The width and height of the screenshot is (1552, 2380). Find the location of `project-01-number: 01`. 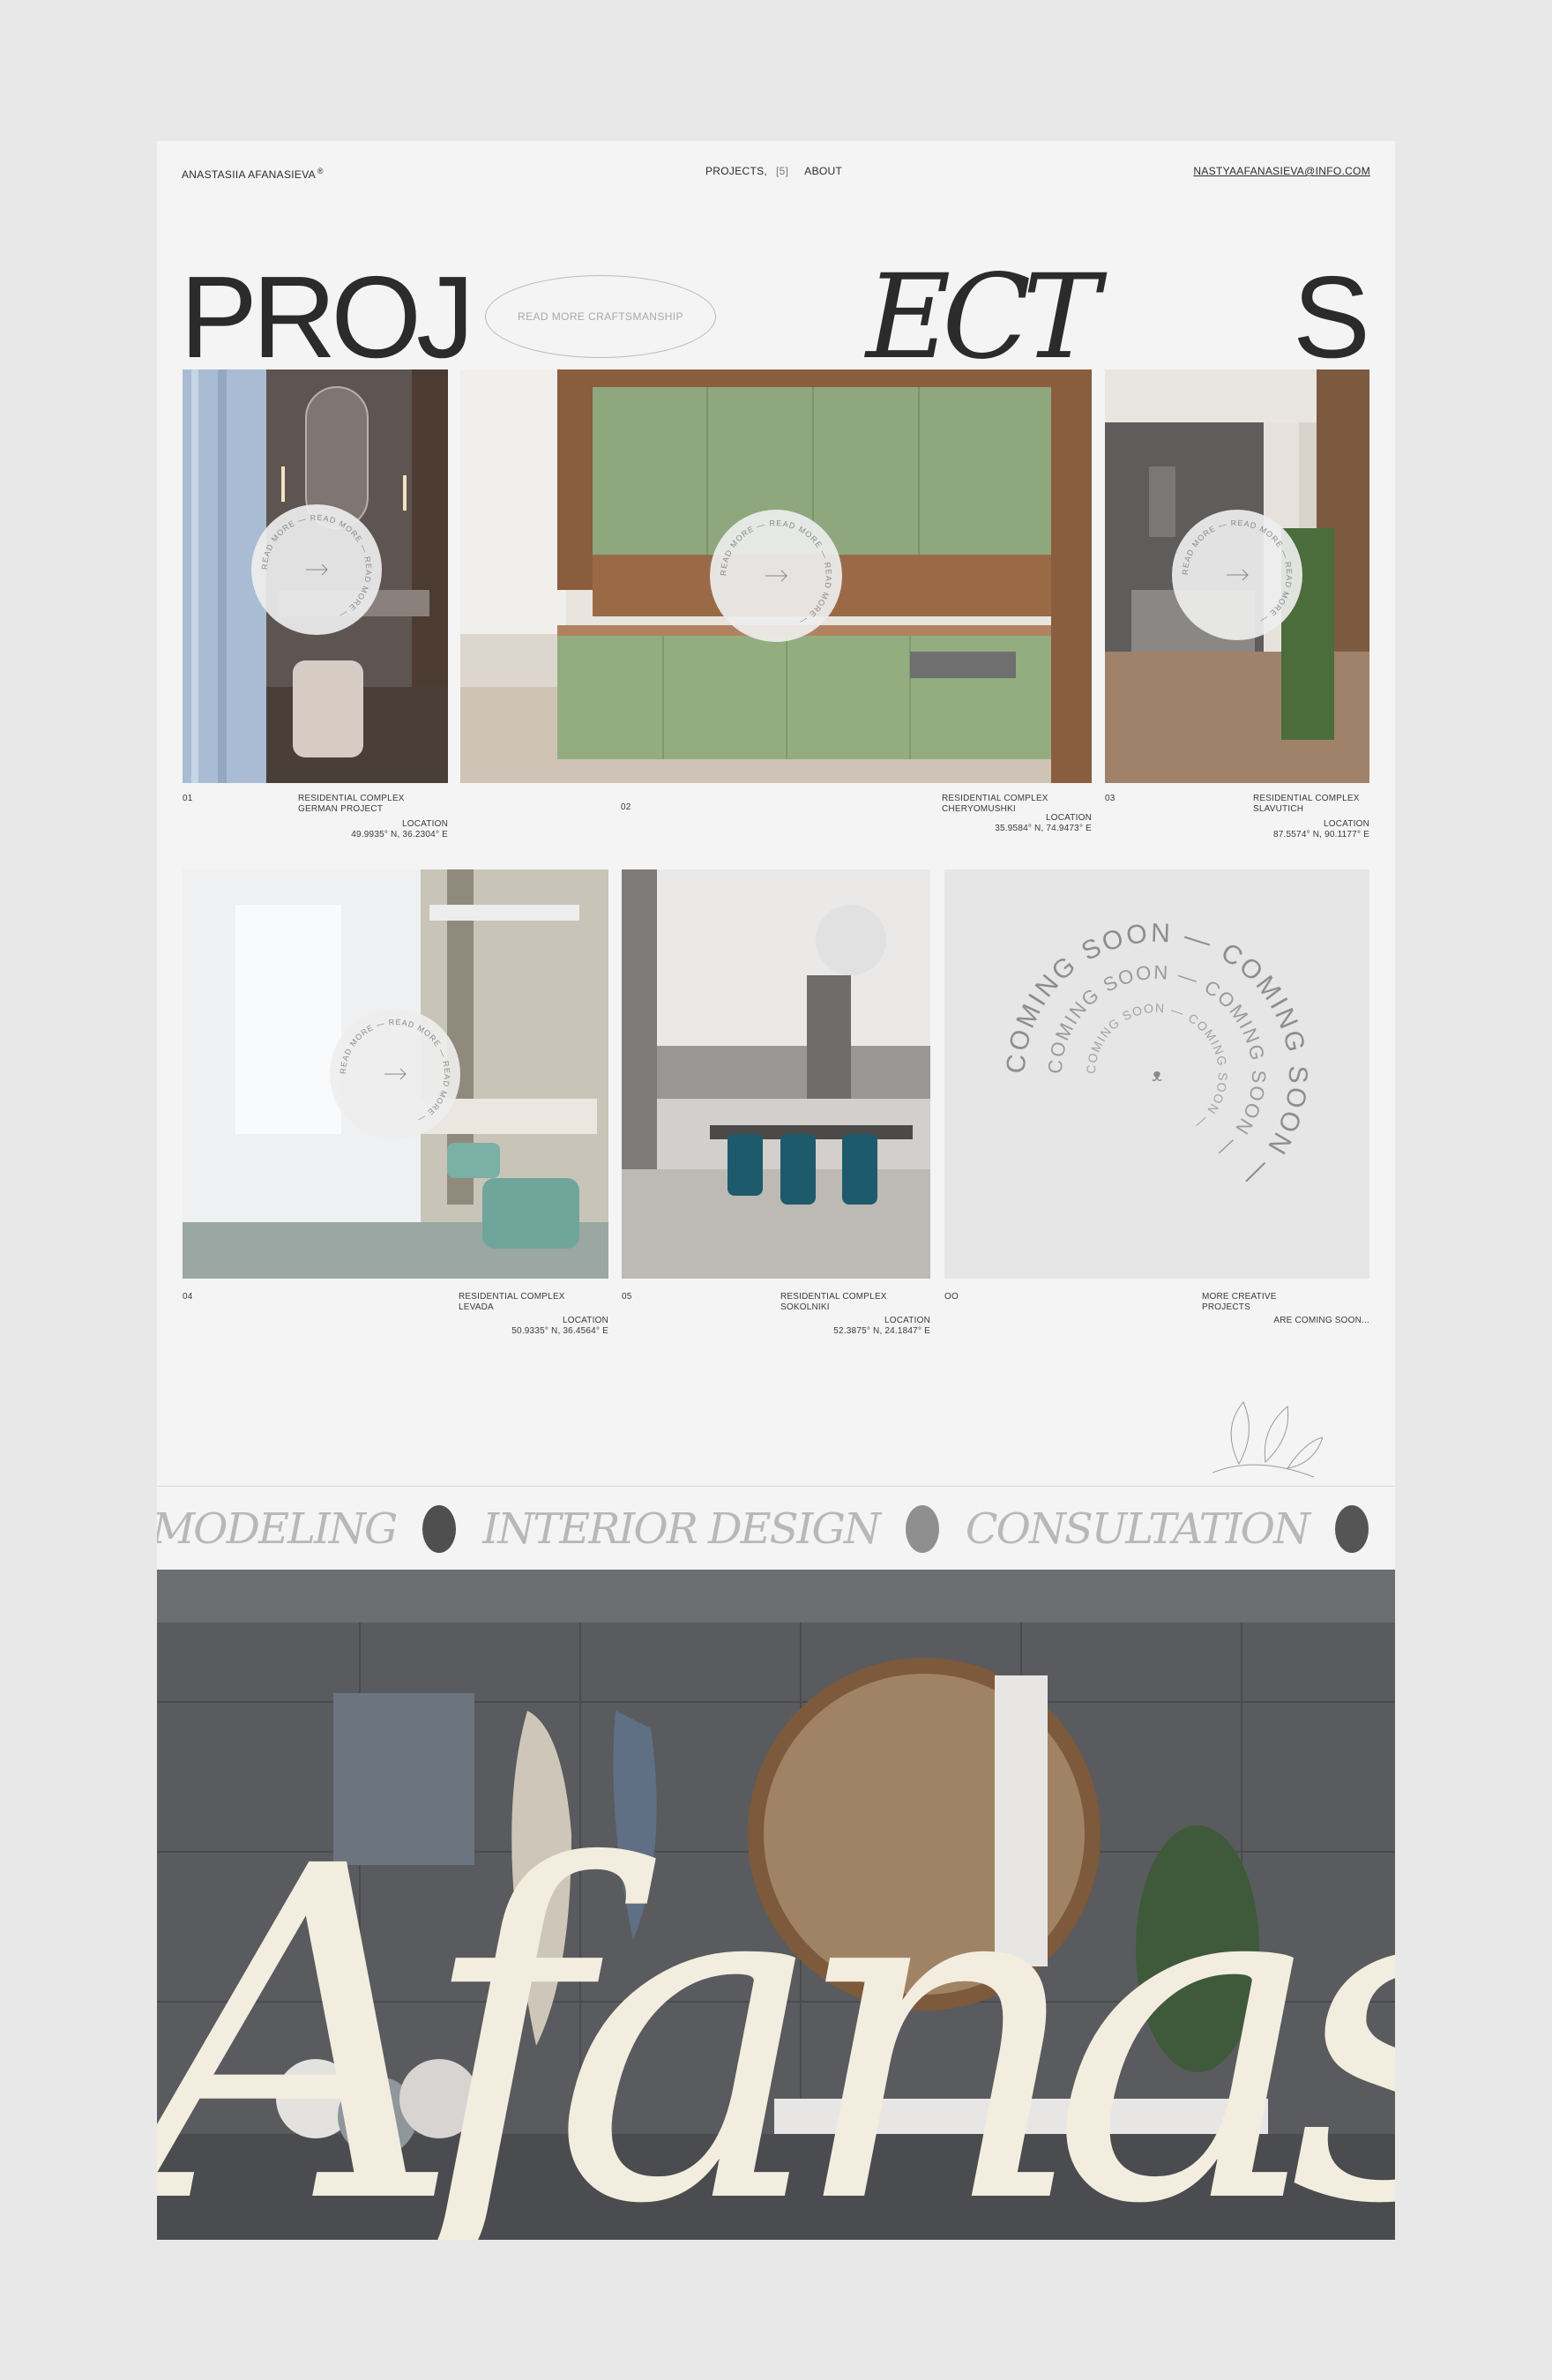

project-01-number: 01 is located at coordinates (188, 798).